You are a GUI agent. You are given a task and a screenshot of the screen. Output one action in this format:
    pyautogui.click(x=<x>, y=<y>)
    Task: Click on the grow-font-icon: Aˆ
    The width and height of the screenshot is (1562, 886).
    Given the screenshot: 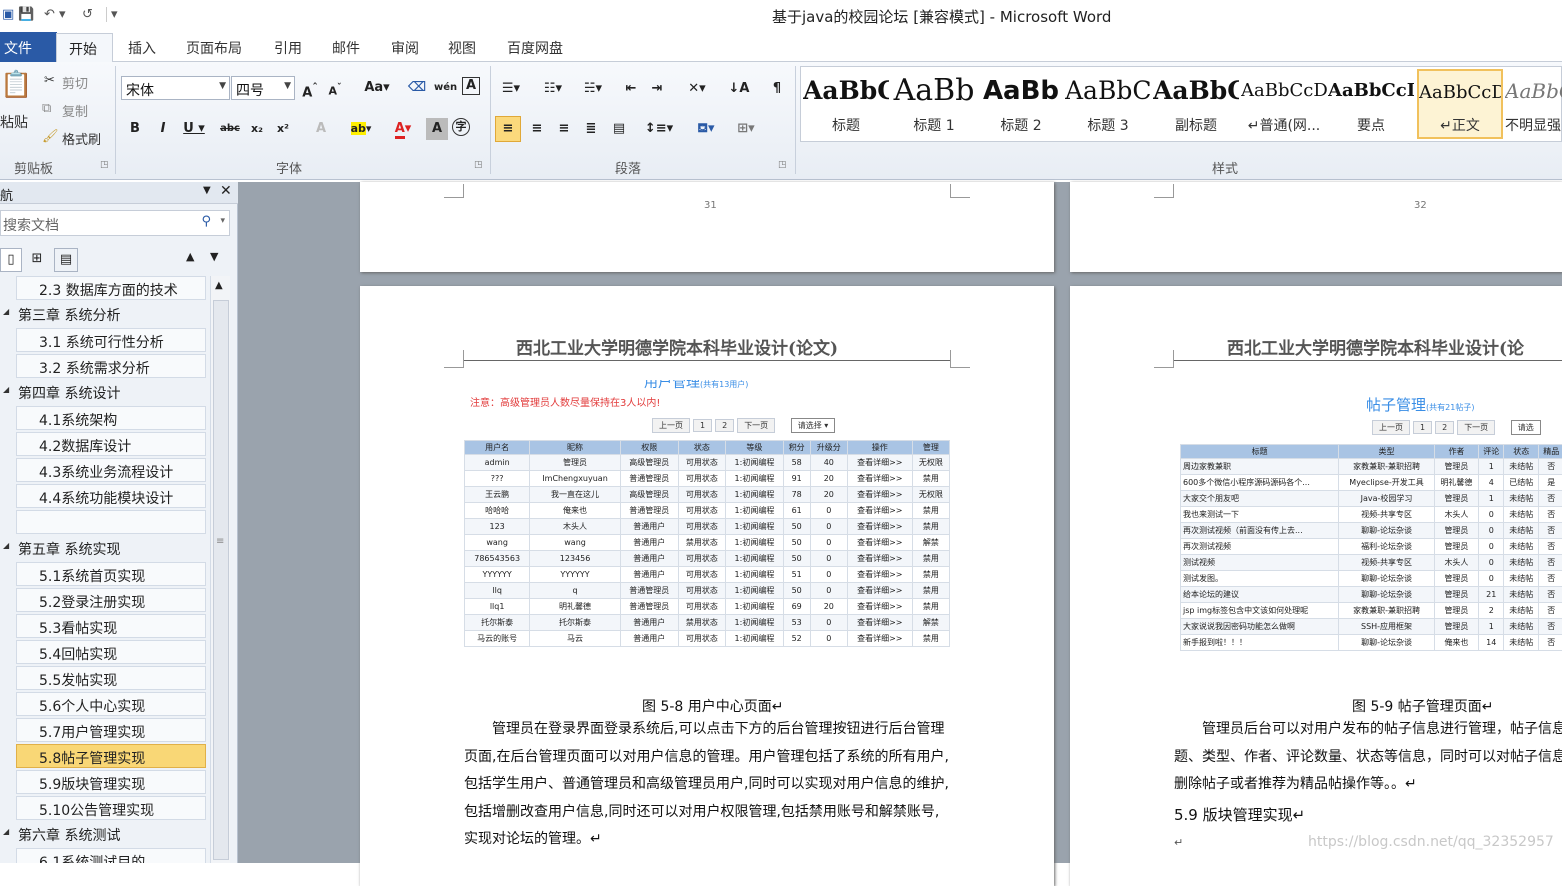 What is the action you would take?
    pyautogui.click(x=310, y=88)
    